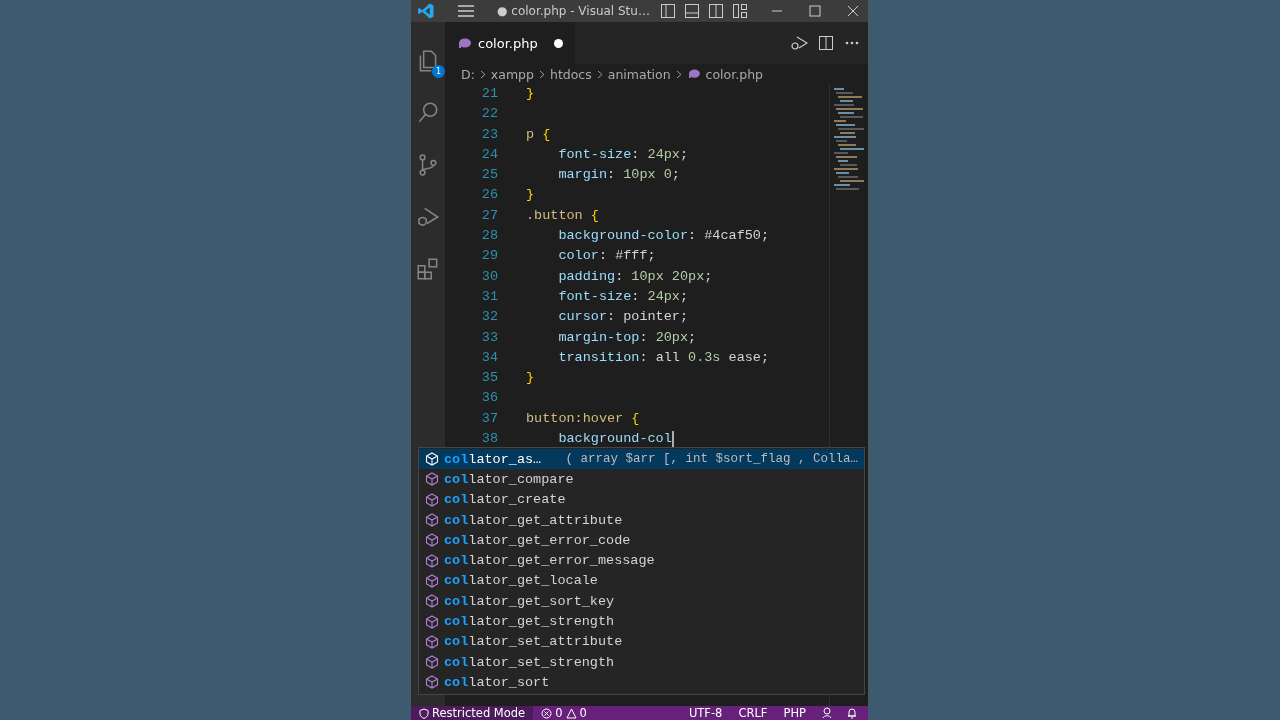 The height and width of the screenshot is (720, 1280). Describe the element at coordinates (512, 74) in the screenshot. I see `breadcrumb-item: xampp` at that location.